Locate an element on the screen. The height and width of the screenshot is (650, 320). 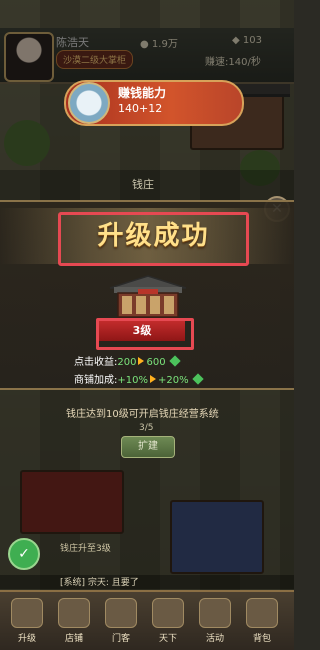
unlock-hint-text: 钱庄达到10级可开启钱庄经营系统 is located at coordinates (142, 414).